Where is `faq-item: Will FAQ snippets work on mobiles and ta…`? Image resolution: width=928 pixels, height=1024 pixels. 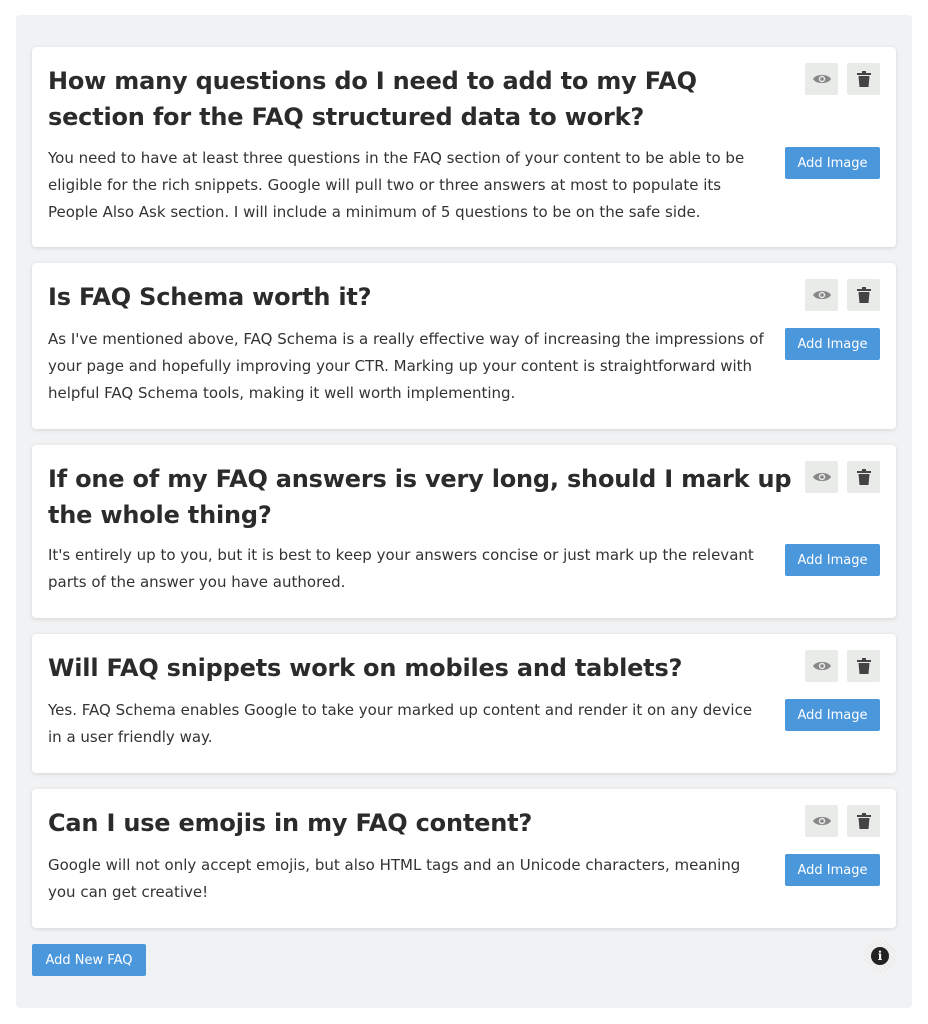
faq-item: Will FAQ snippets work on mobiles and ta… is located at coordinates (464, 703).